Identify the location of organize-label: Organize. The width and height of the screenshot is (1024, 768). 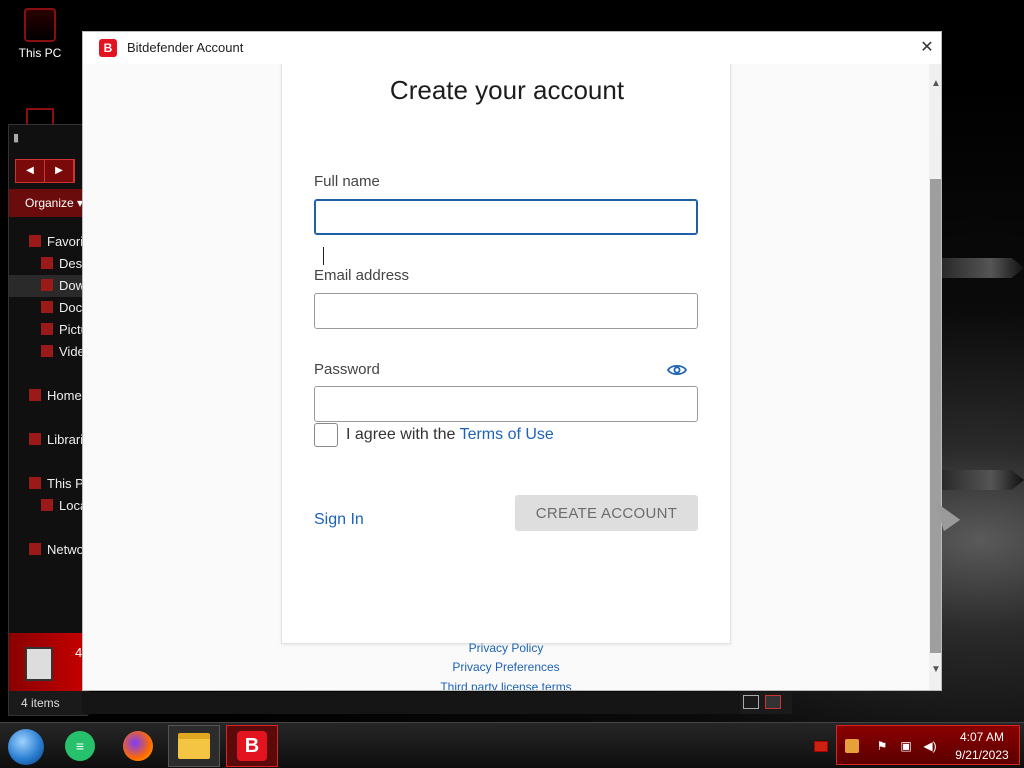
(49, 203).